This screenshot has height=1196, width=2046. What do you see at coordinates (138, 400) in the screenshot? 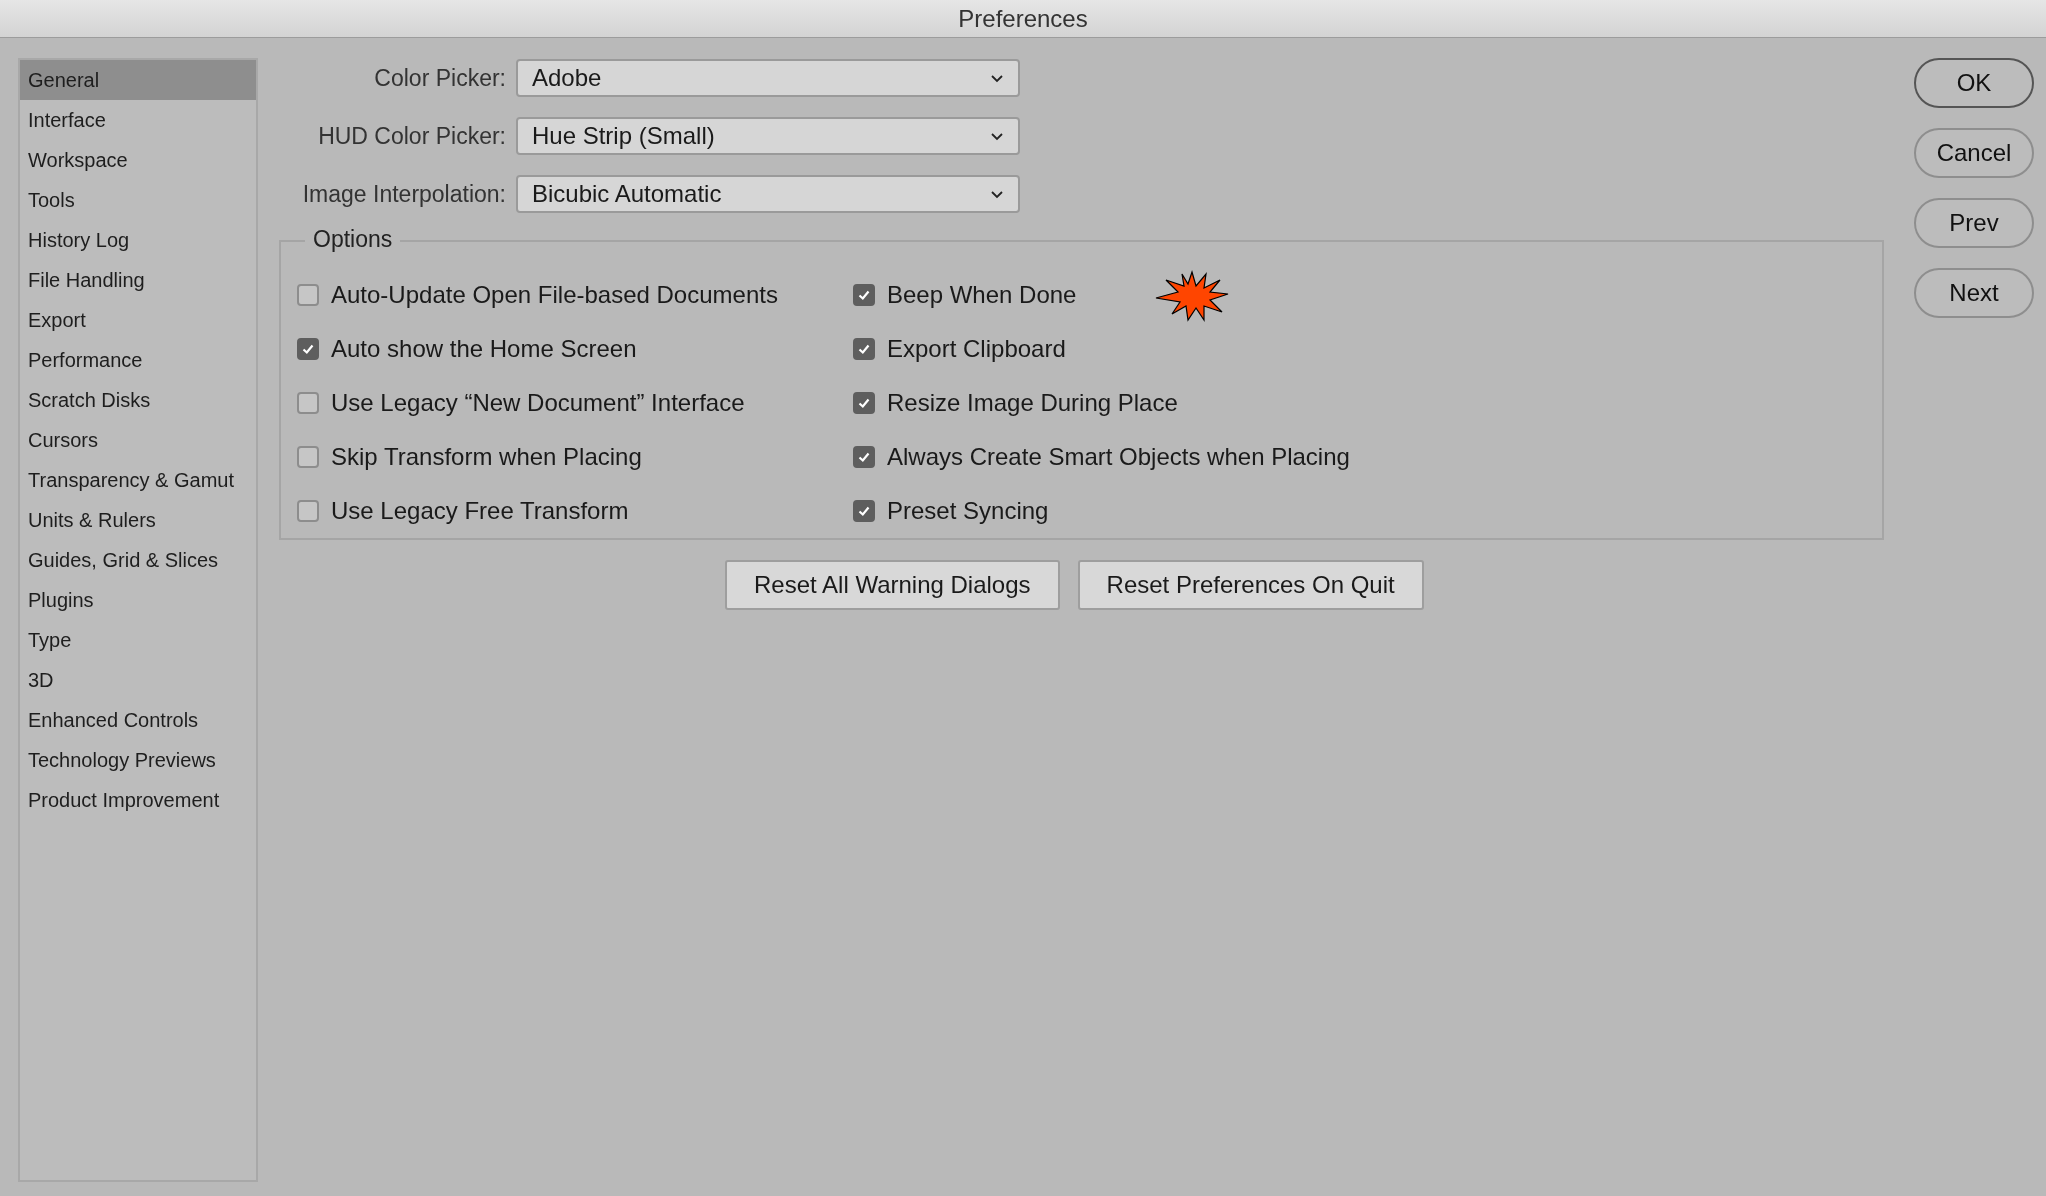
I see `sidebar-item: Scratch Disks` at bounding box center [138, 400].